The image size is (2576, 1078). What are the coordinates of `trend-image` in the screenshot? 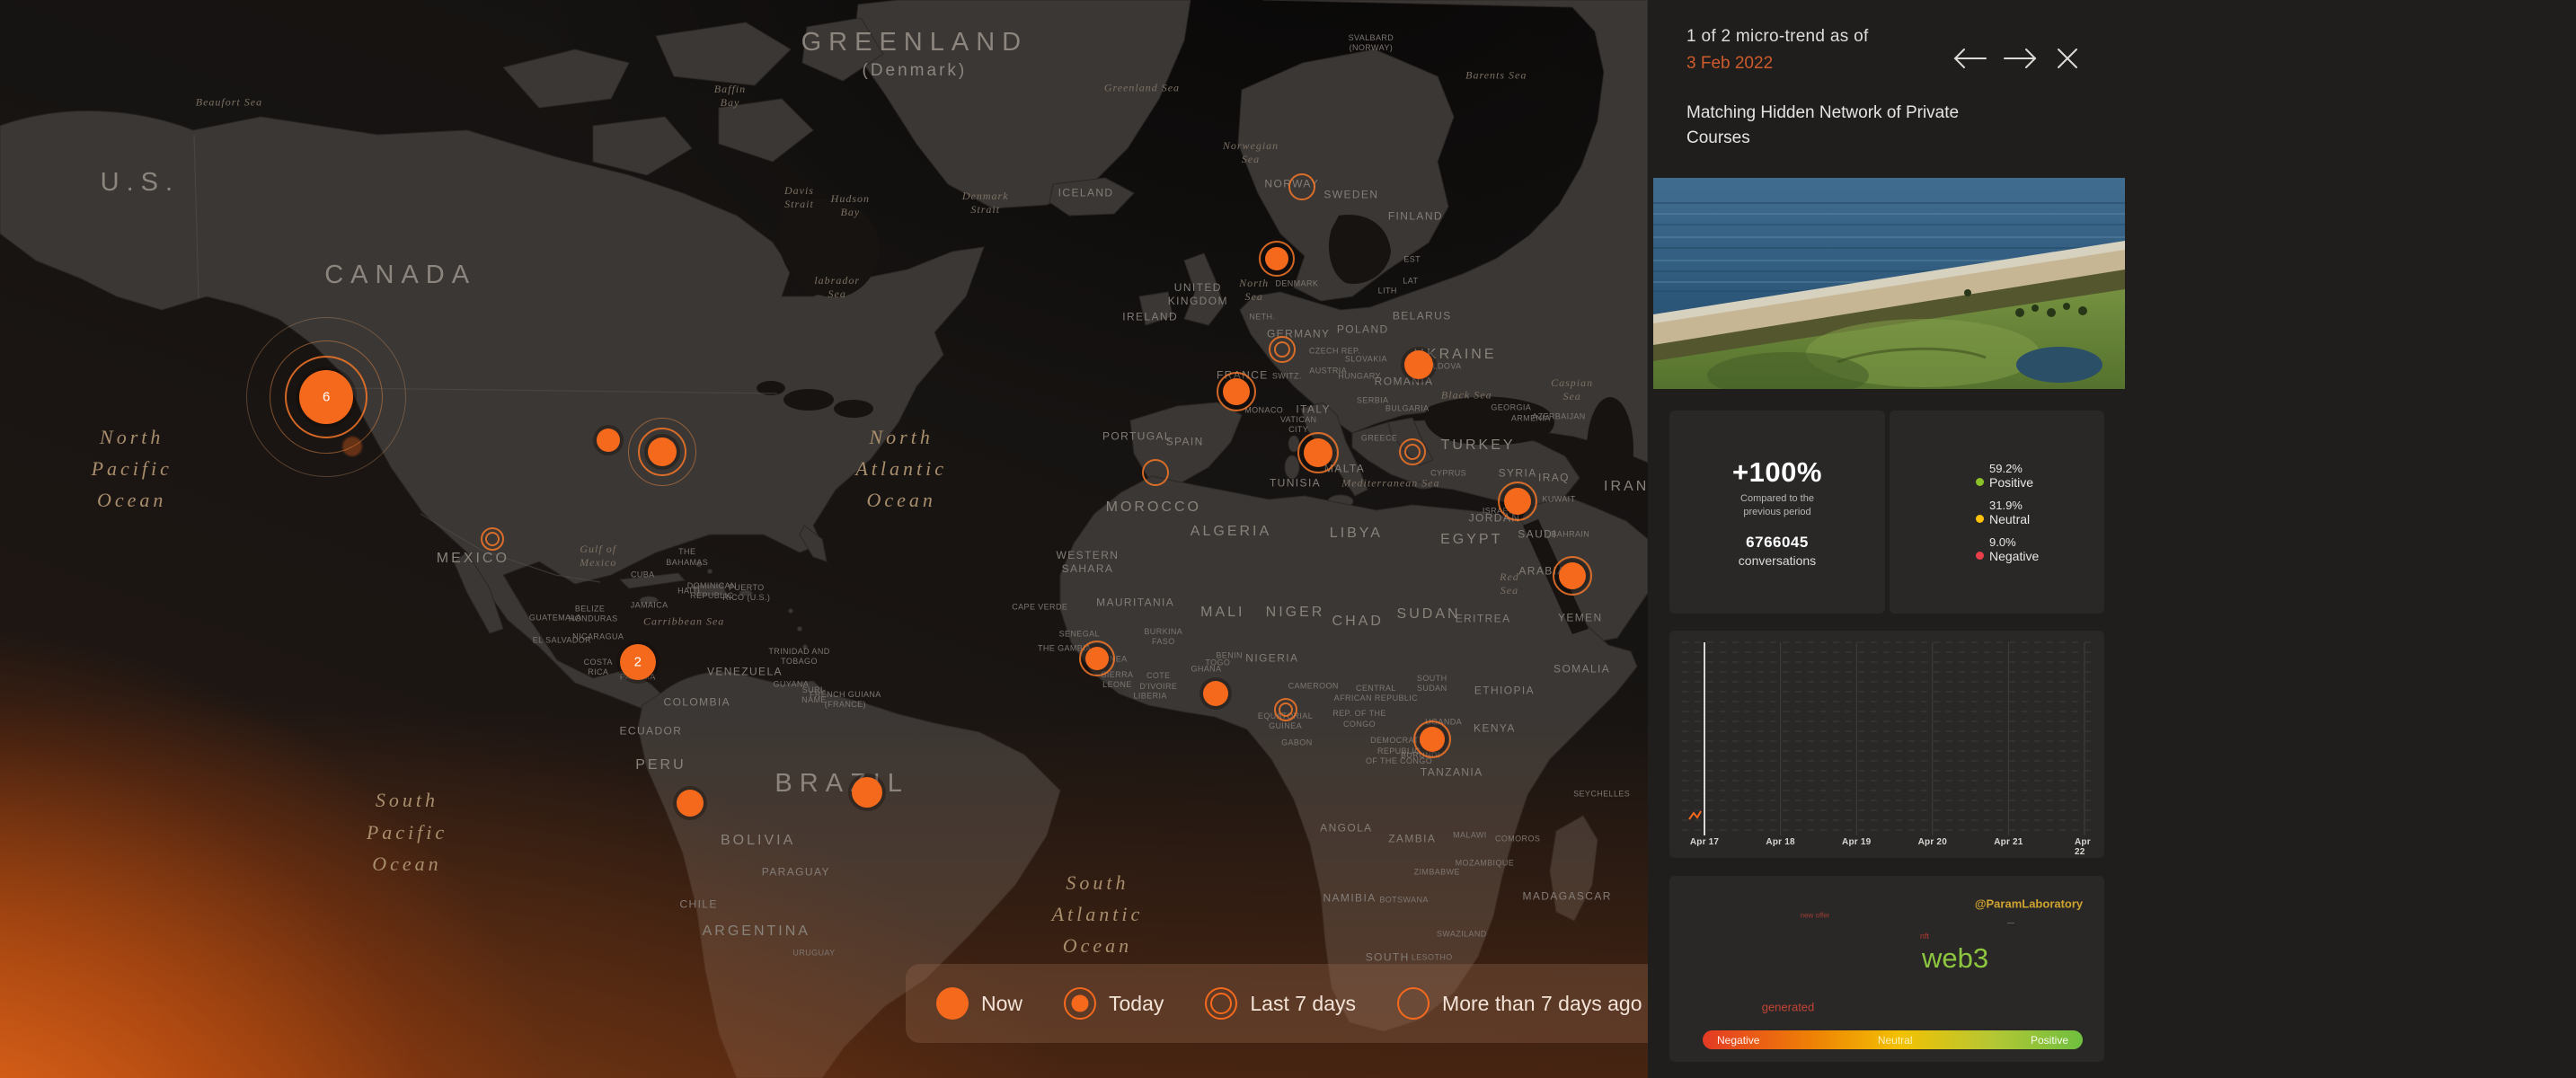 It's located at (1889, 283).